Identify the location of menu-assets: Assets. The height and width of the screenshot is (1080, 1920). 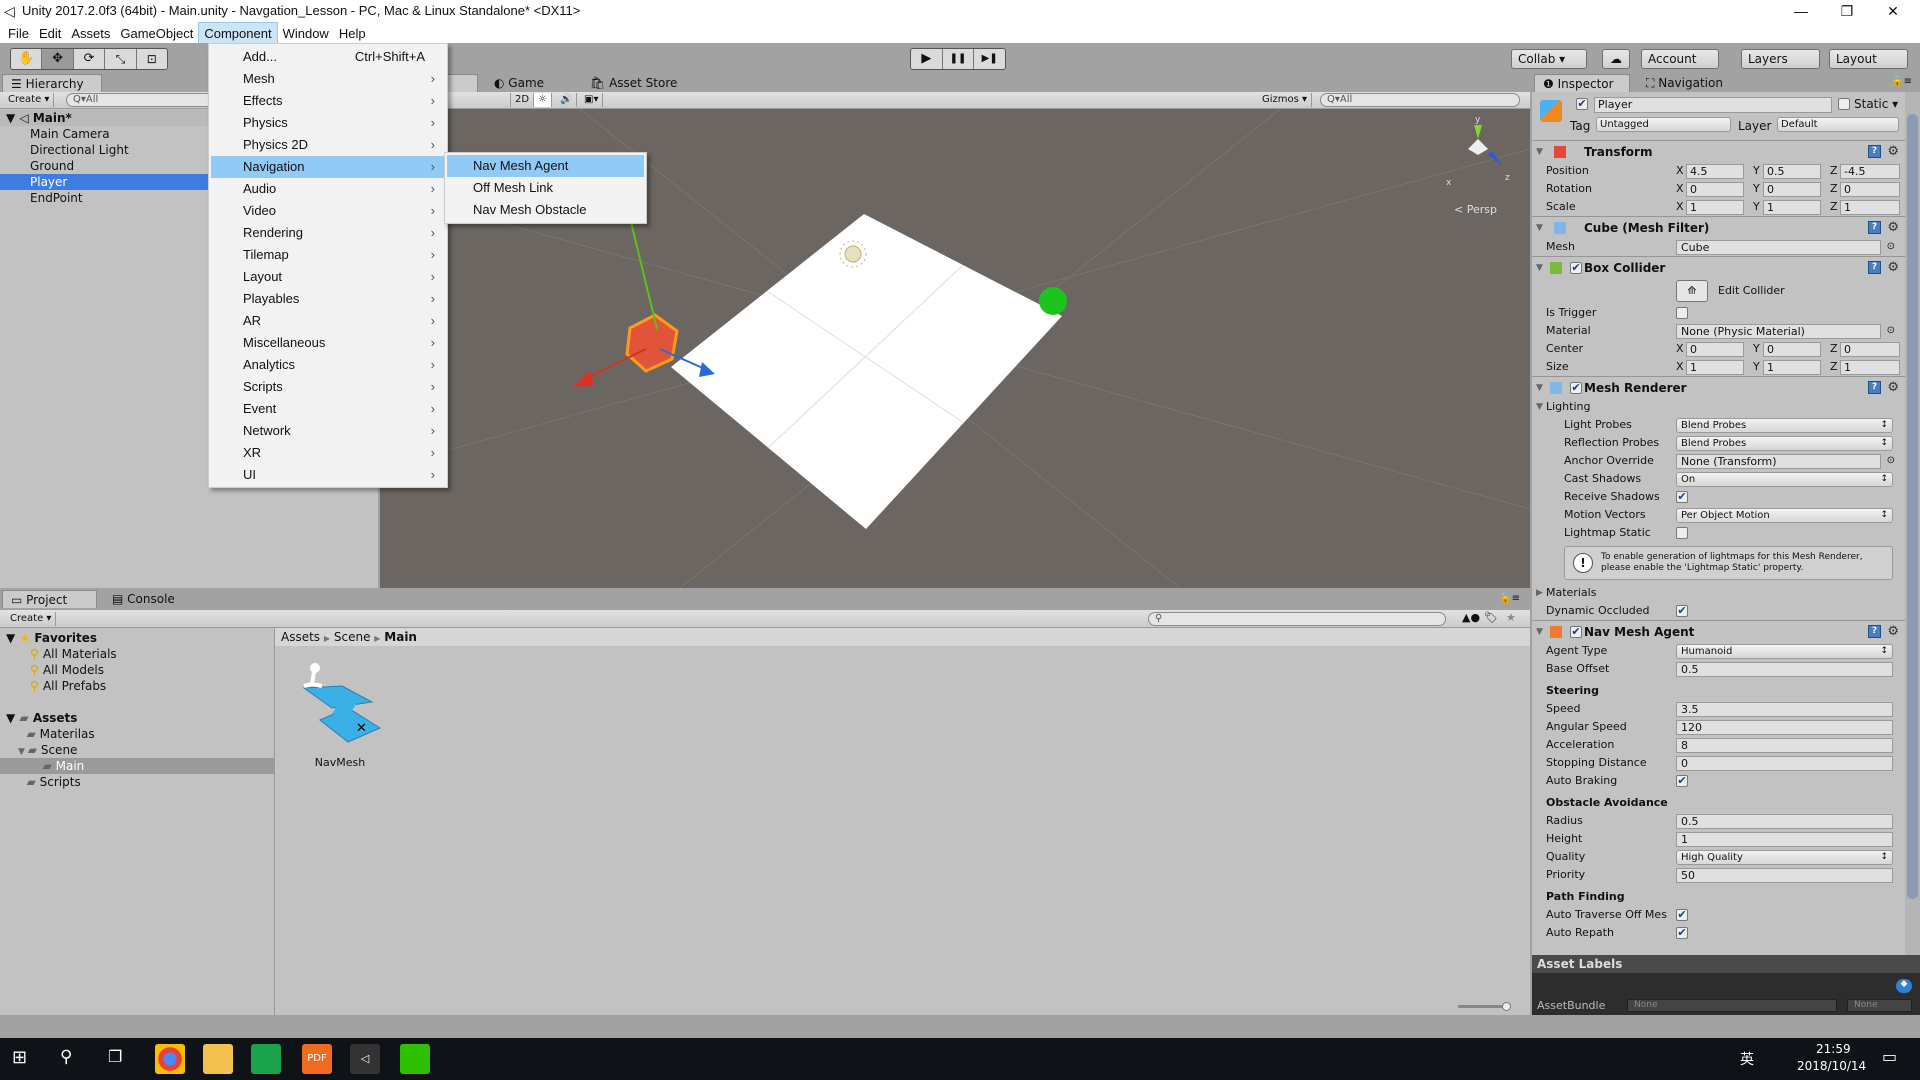
(90, 33).